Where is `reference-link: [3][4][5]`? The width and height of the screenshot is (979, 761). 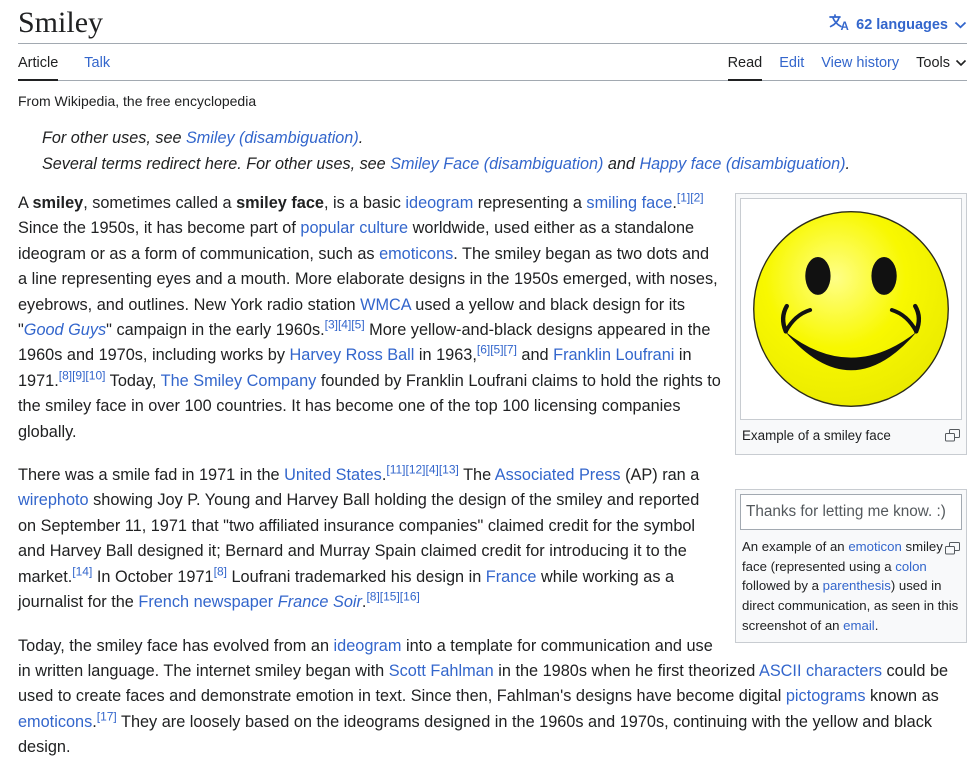
reference-link: [3][4][5] is located at coordinates (345, 325).